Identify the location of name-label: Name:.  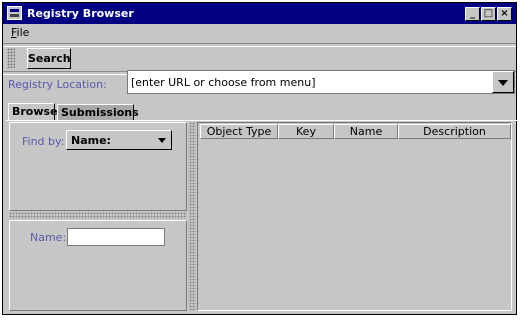
(48, 237).